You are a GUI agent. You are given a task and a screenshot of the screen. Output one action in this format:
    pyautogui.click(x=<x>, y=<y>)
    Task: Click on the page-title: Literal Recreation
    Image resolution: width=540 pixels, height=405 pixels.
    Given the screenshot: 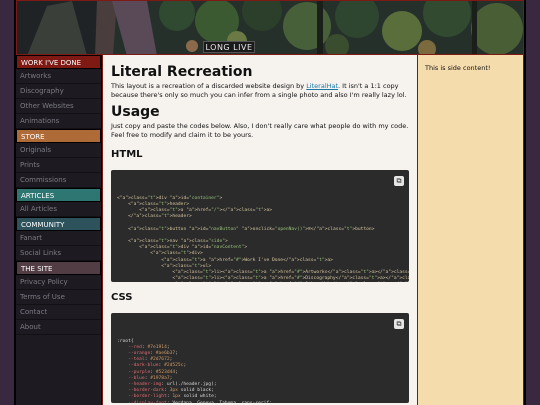 What is the action you would take?
    pyautogui.click(x=182, y=72)
    